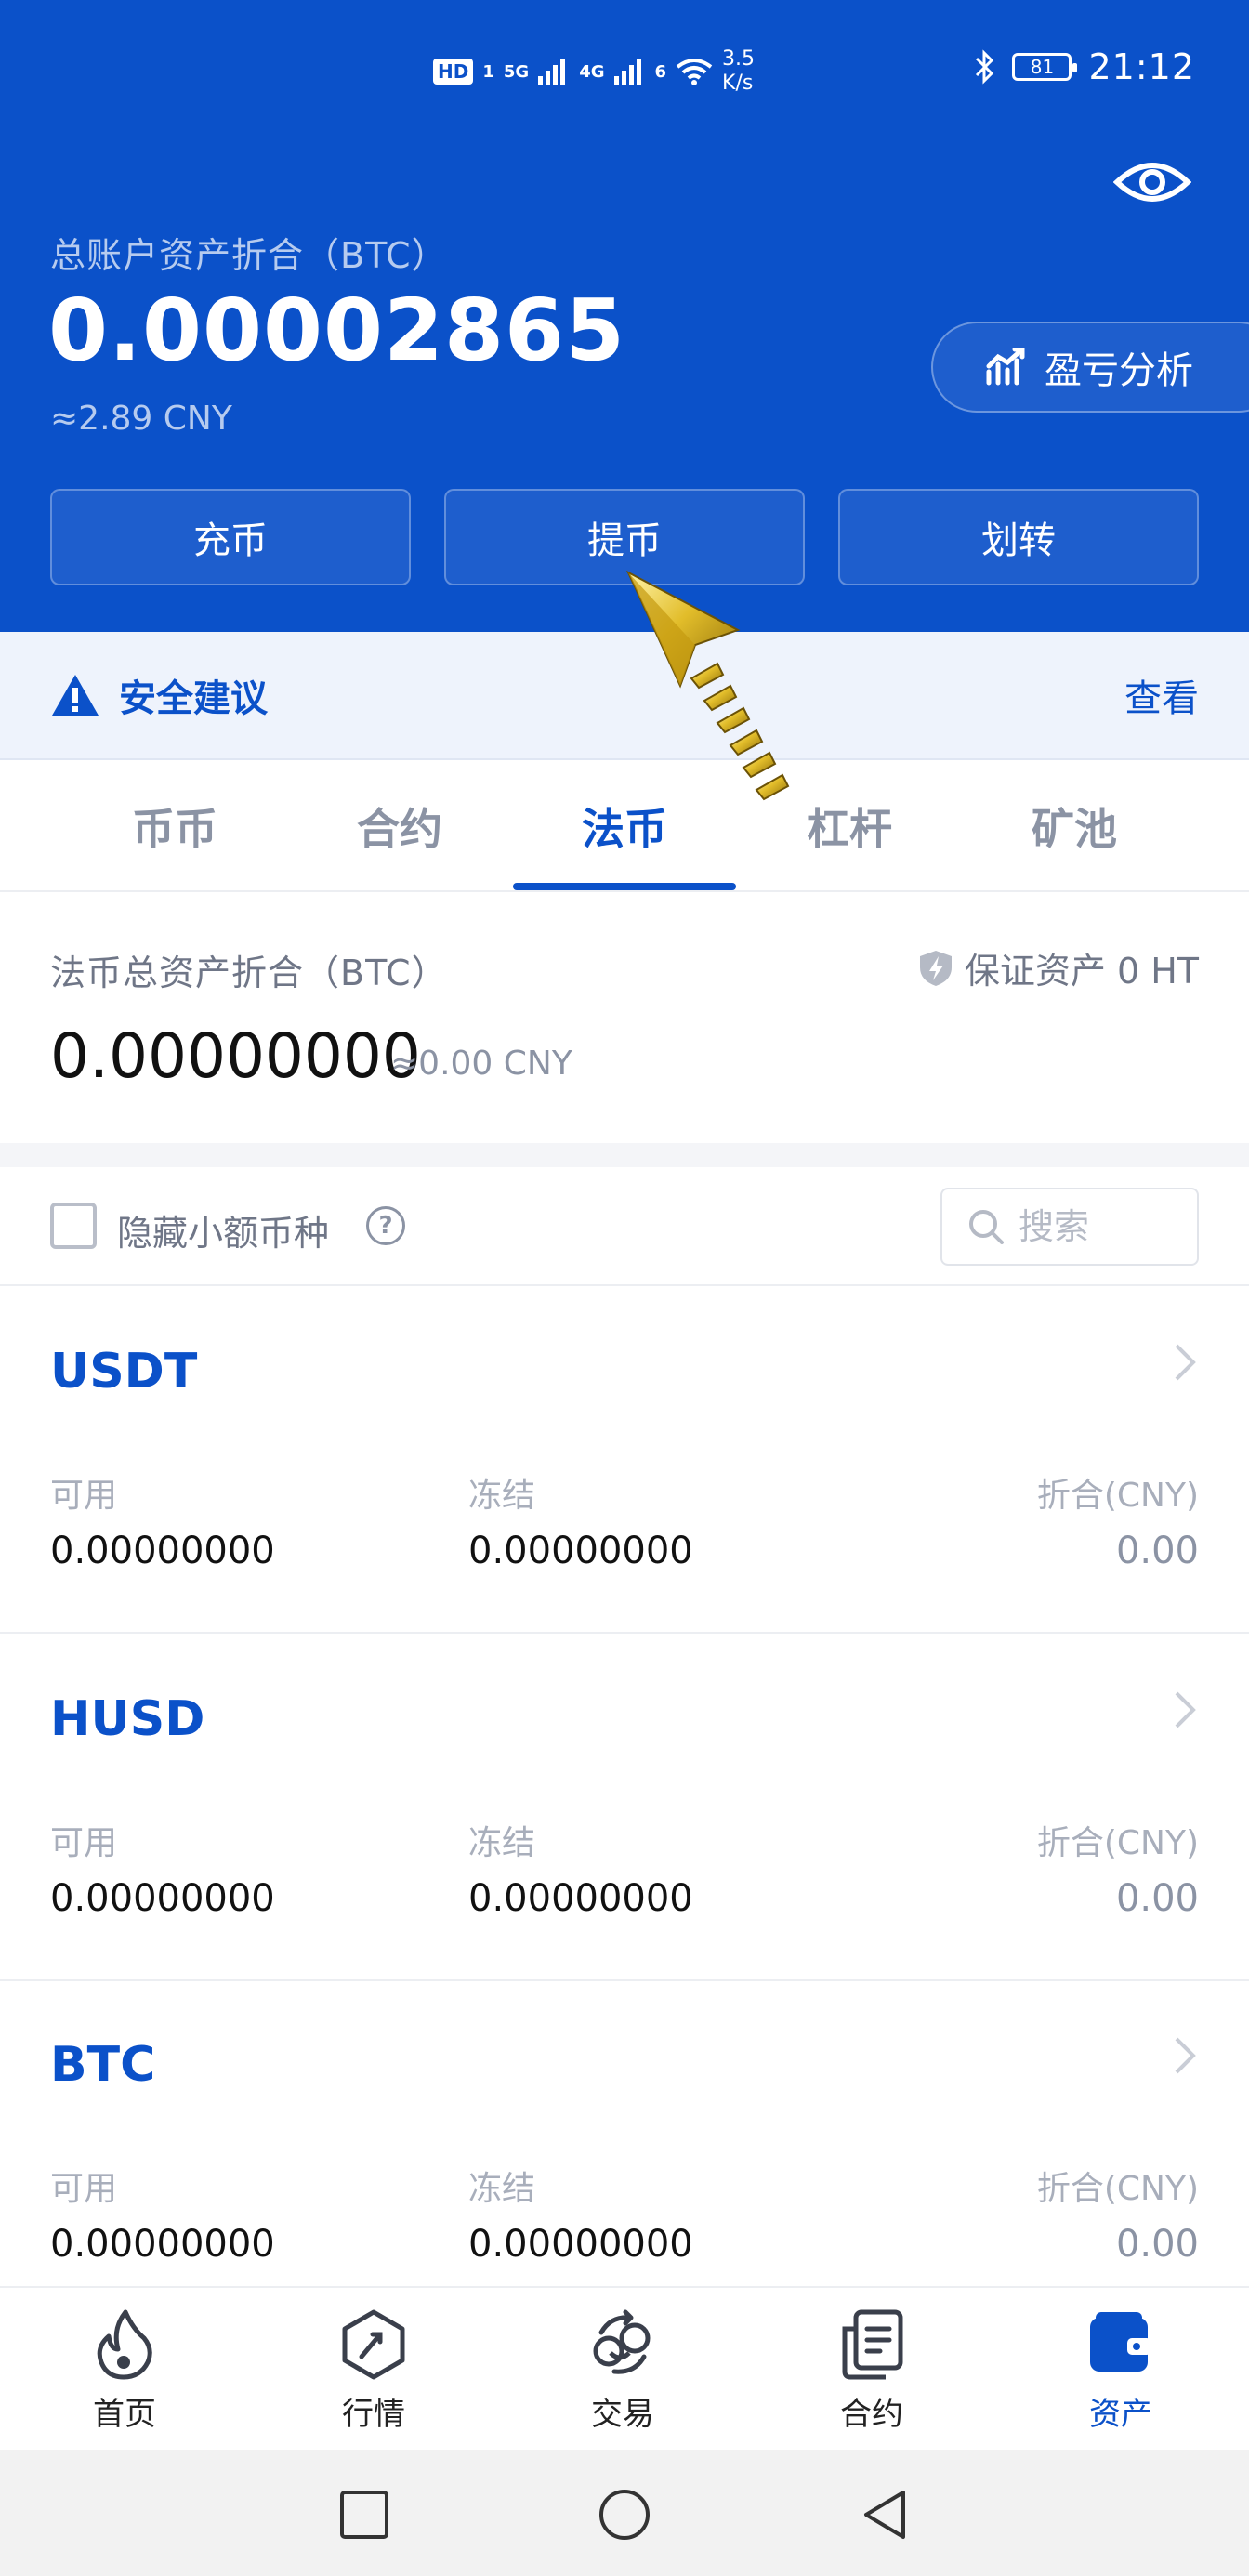 This screenshot has height=2576, width=1249. Describe the element at coordinates (885, 2515) in the screenshot. I see `back-triangle-icon` at that location.